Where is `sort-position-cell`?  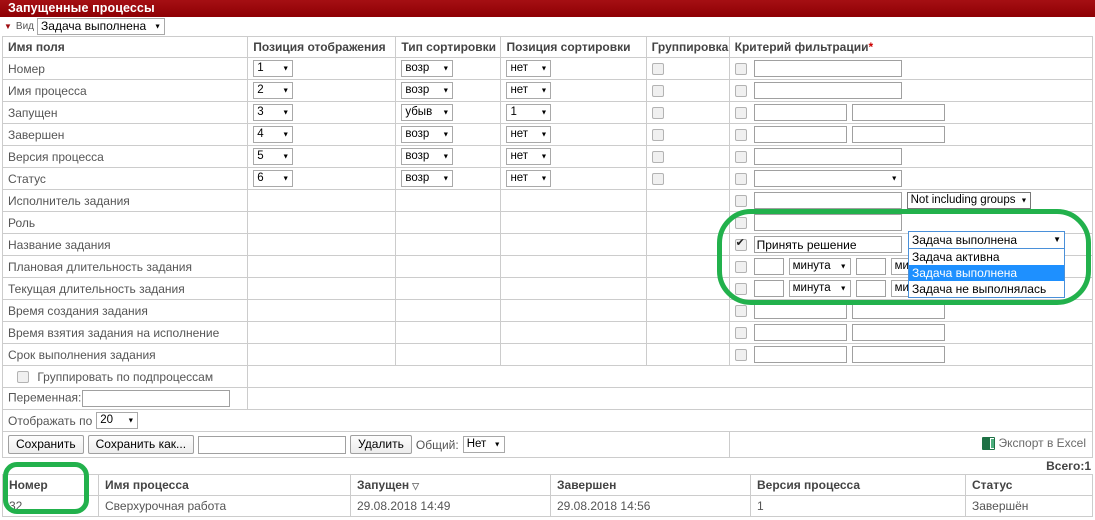
sort-position-cell is located at coordinates (573, 200).